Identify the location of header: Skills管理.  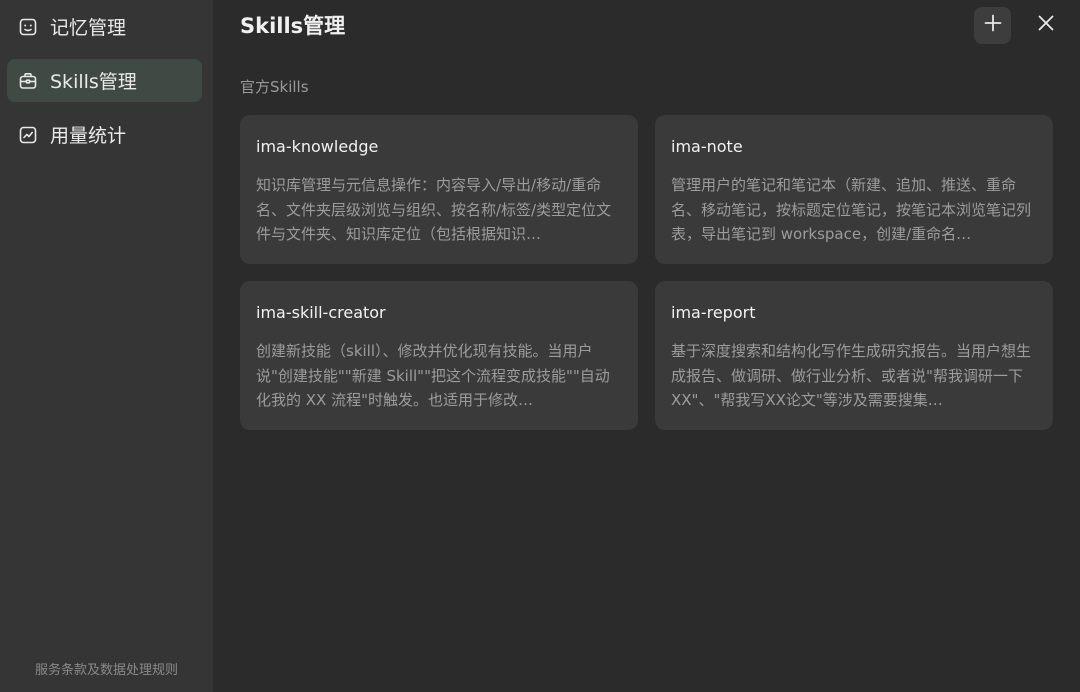
(647, 28).